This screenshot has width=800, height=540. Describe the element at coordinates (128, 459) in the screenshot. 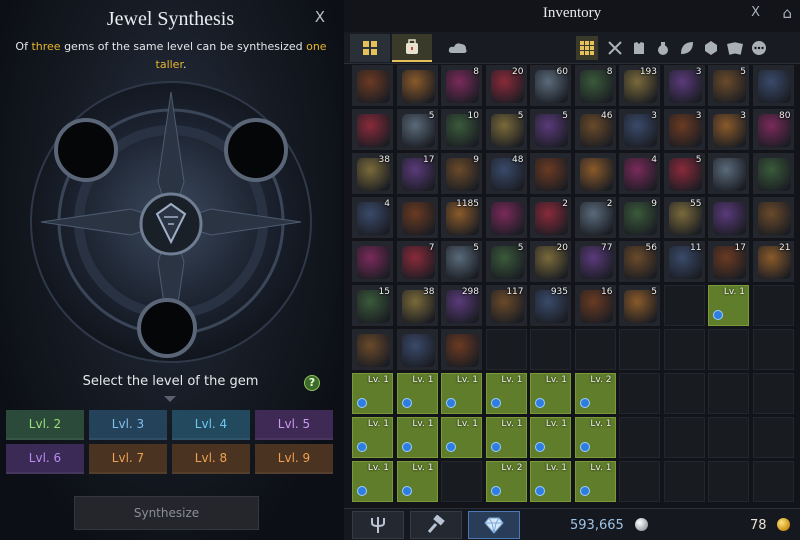

I see `level-button-7: Lvl. 7` at that location.